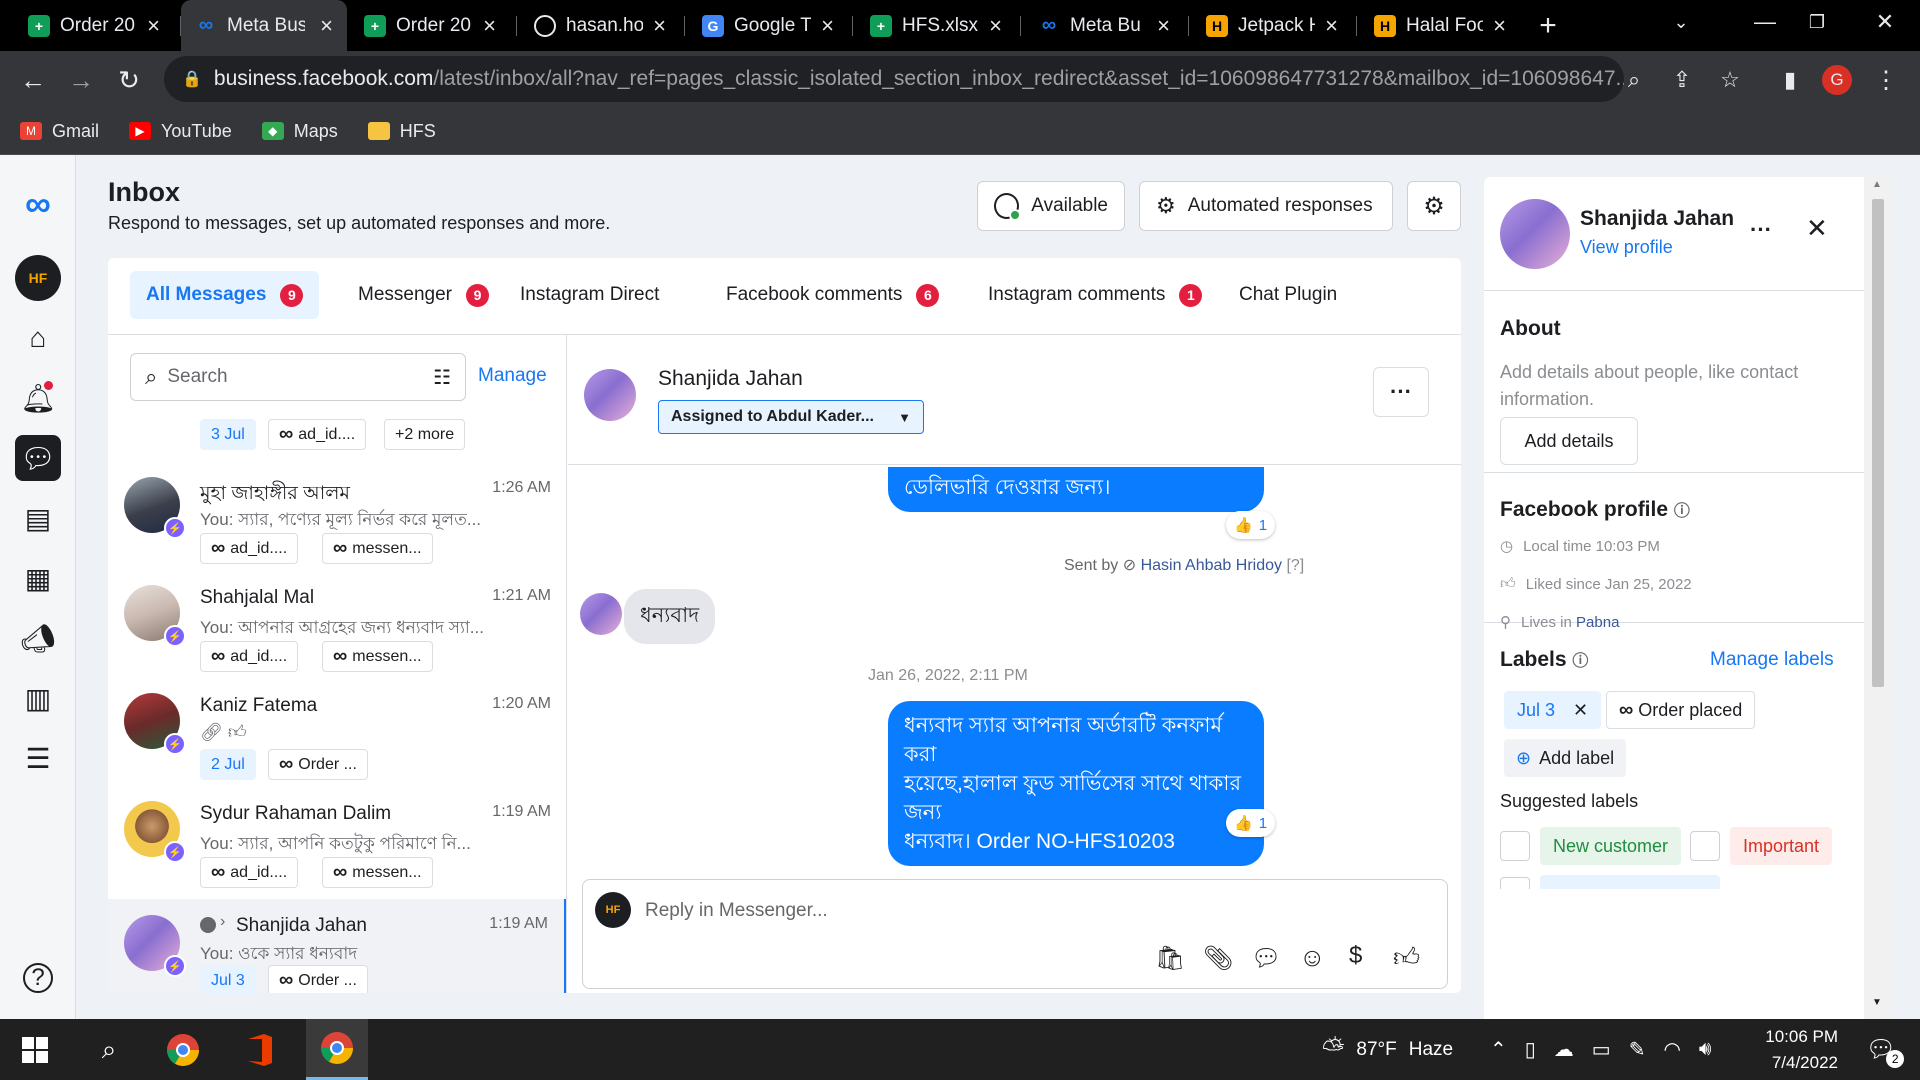 This screenshot has height=1080, width=1920. Describe the element at coordinates (442, 377) in the screenshot. I see `filter-sliders-icon: ☷` at that location.